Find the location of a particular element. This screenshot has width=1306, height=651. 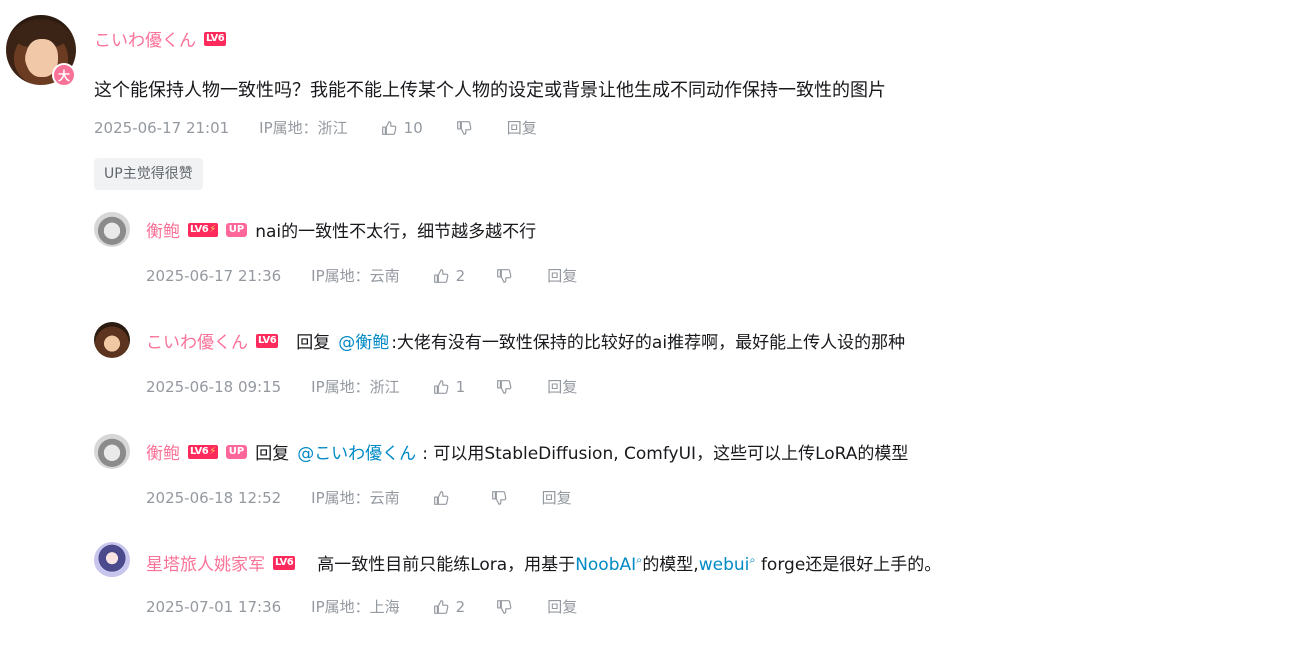

like-button is located at coordinates (444, 498).